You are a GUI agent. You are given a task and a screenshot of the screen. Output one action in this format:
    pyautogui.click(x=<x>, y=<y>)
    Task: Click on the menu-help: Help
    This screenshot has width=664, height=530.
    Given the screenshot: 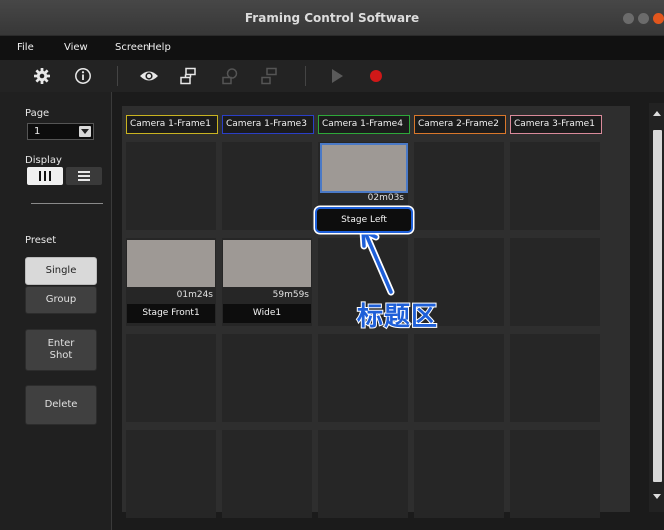 What is the action you would take?
    pyautogui.click(x=159, y=47)
    